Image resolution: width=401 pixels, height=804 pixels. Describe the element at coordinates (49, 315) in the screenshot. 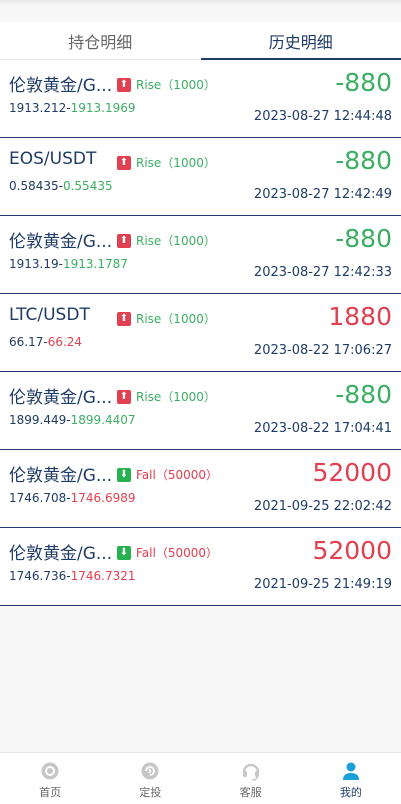

I see `symbol-name: LTC/USDT` at that location.